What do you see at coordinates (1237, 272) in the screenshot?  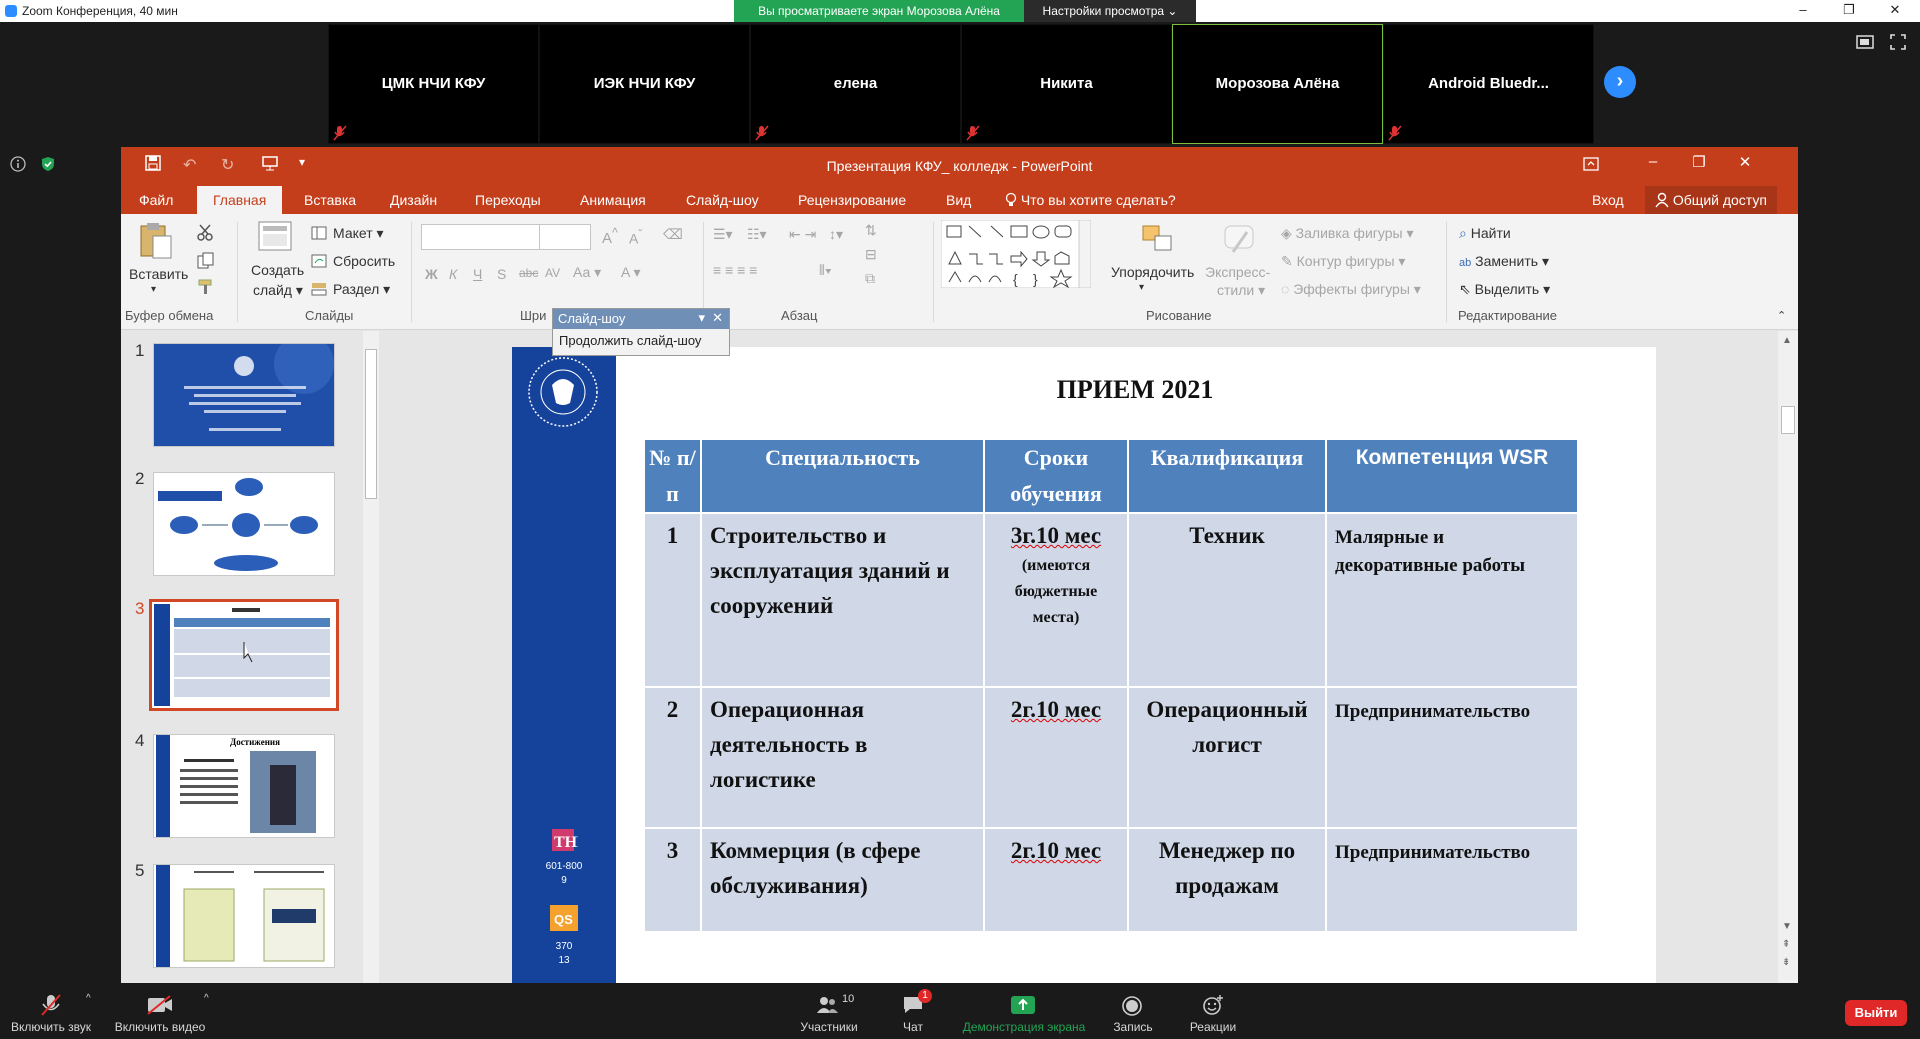 I see `quick-styles-label-1: Экспресс-` at bounding box center [1237, 272].